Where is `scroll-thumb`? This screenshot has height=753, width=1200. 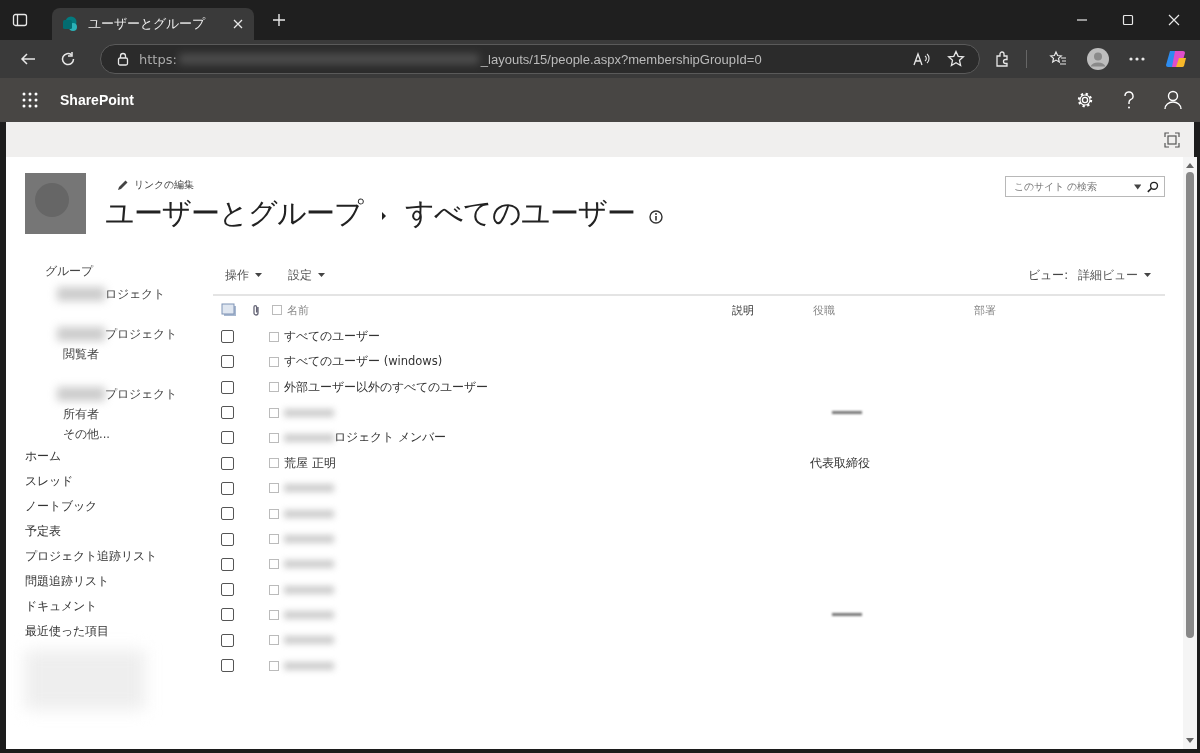
scroll-thumb is located at coordinates (1190, 405).